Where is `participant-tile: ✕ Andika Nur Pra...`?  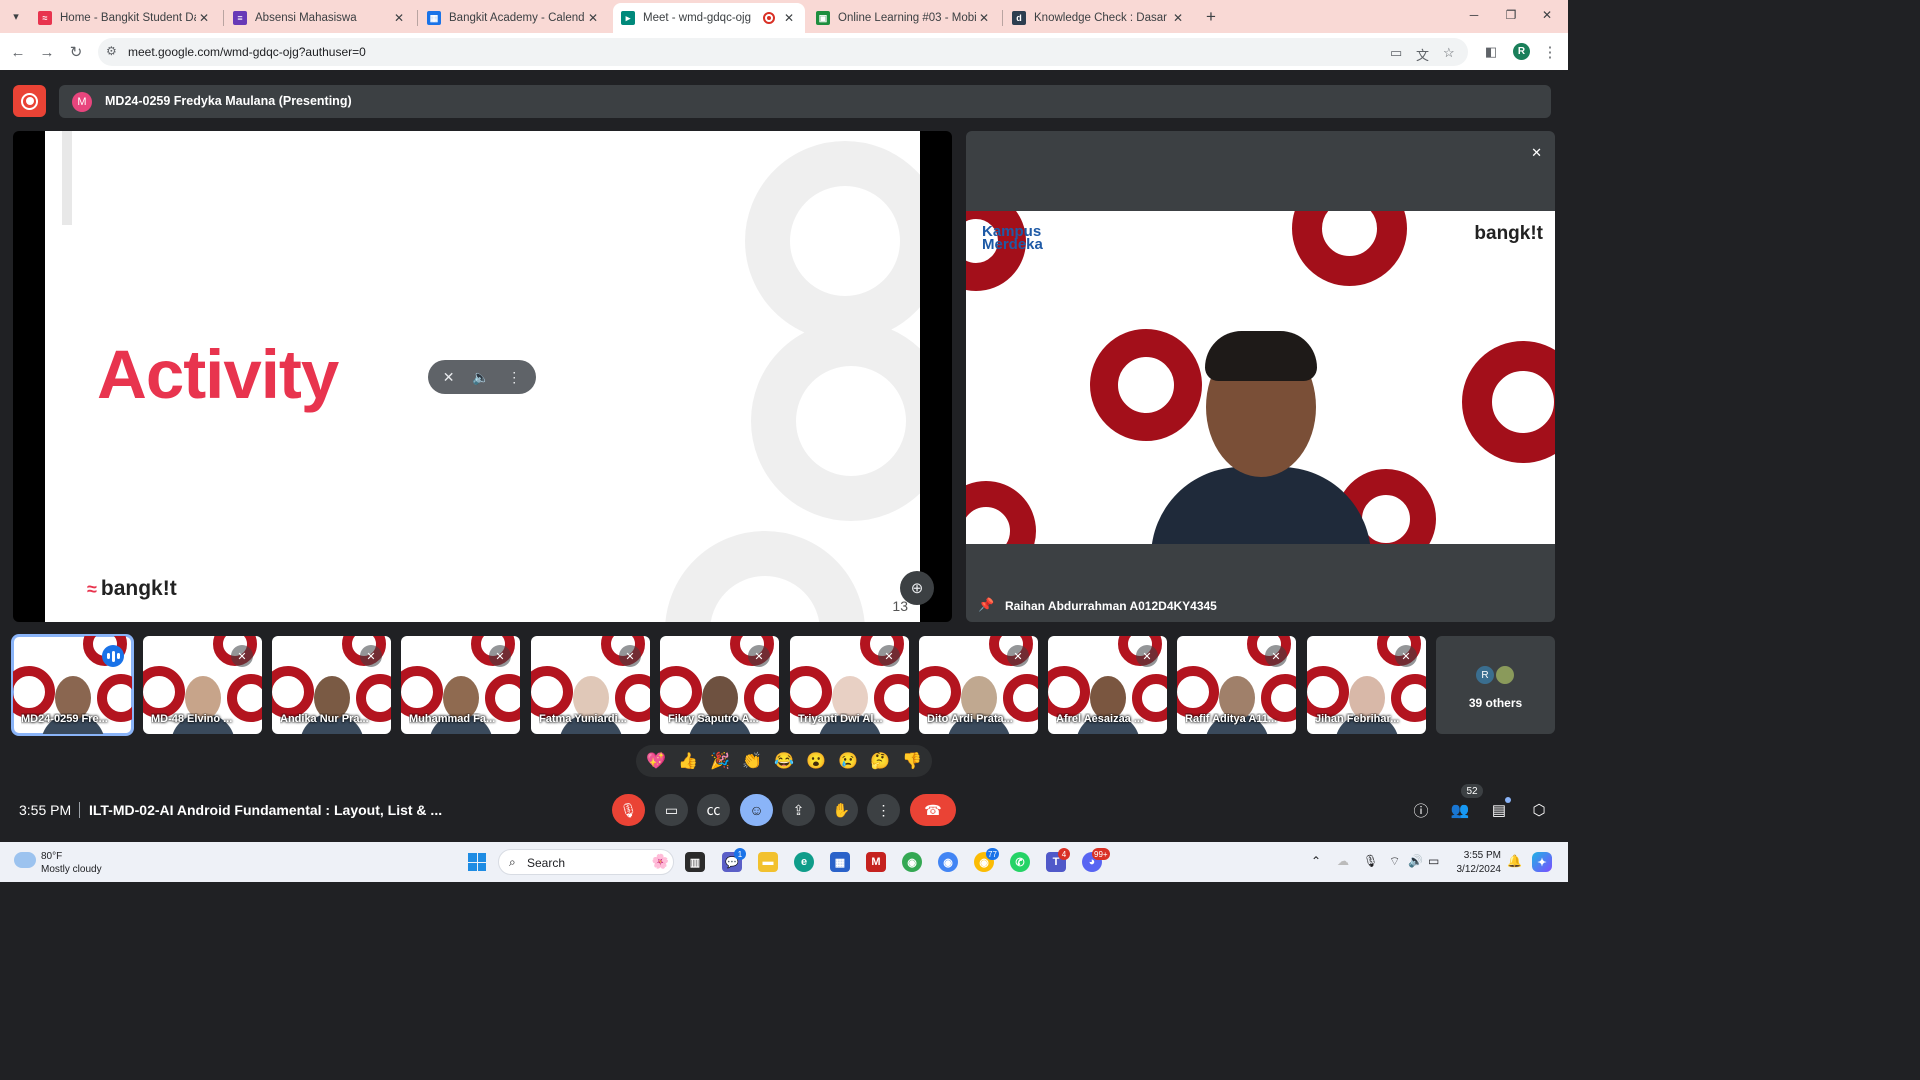
participant-tile: ✕ Andika Nur Pra... is located at coordinates (331, 685).